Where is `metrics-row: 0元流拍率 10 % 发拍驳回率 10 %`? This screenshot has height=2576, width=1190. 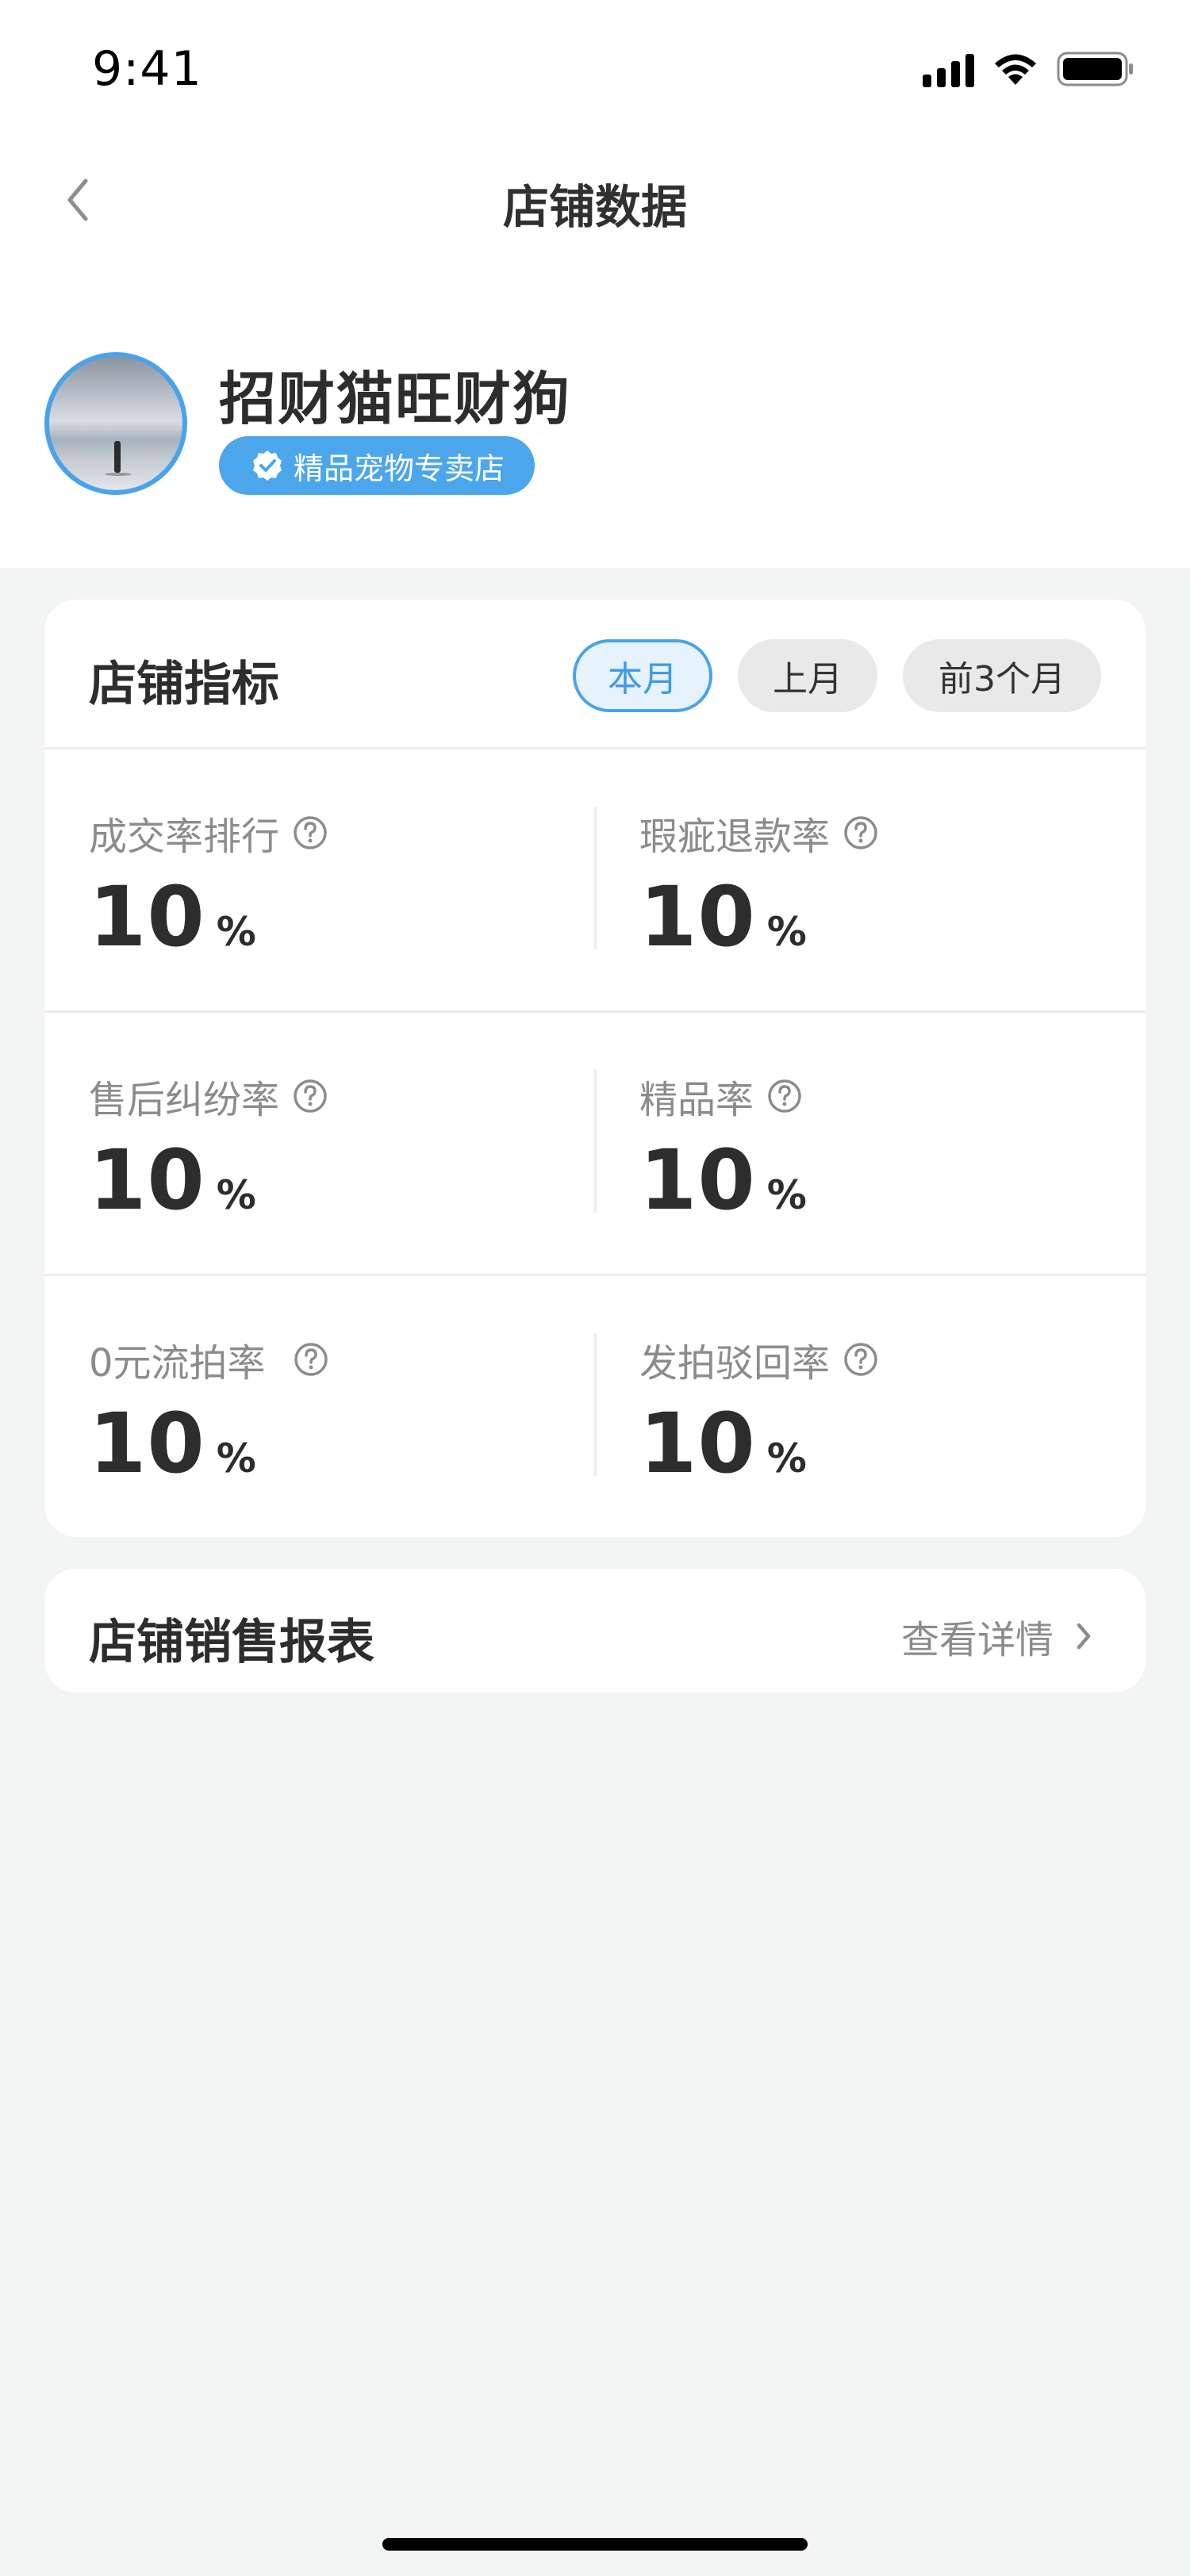
metrics-row: 0元流拍率 10 % 发拍驳回率 10 % is located at coordinates (595, 1405).